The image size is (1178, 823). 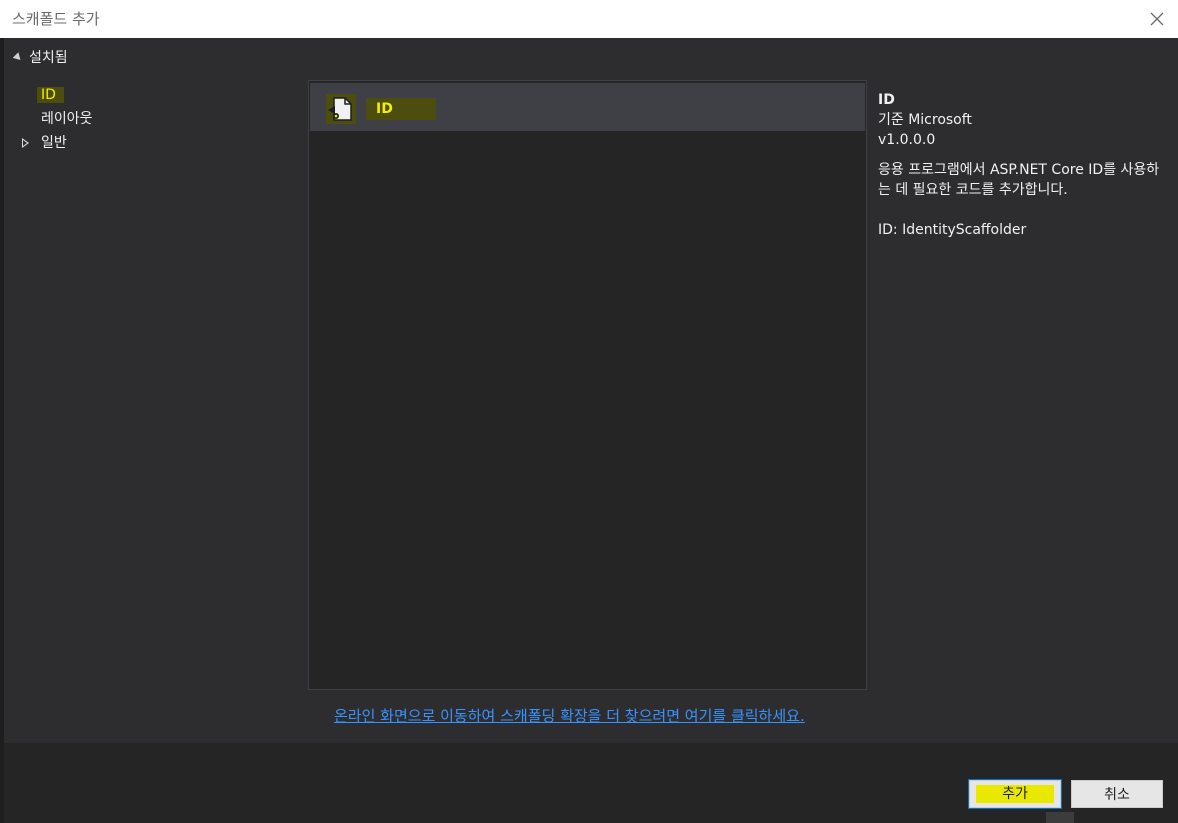 I want to click on details-id: ID: IdentityScaffolder, so click(x=952, y=230).